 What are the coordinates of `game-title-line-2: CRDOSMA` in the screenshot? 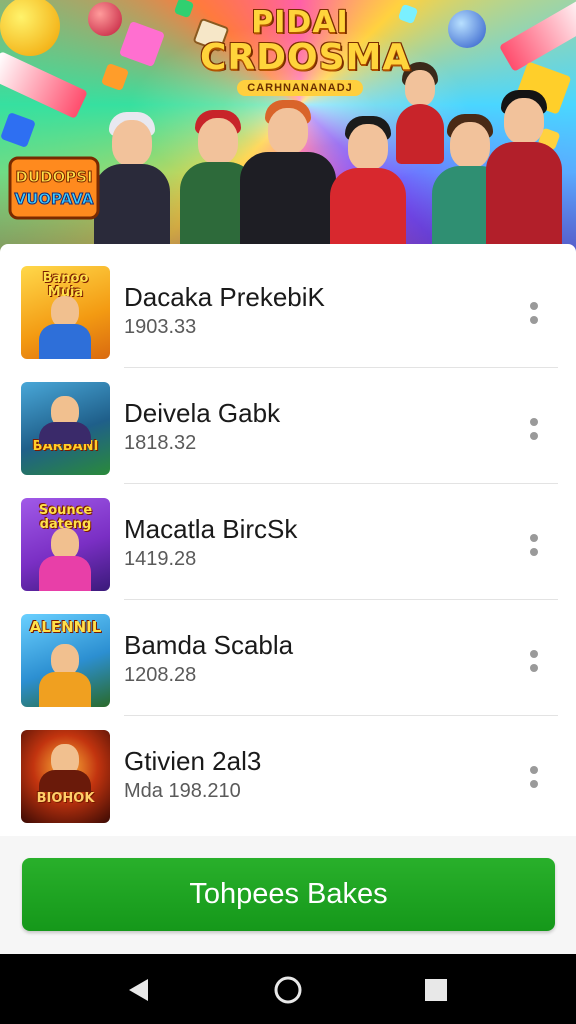 It's located at (306, 57).